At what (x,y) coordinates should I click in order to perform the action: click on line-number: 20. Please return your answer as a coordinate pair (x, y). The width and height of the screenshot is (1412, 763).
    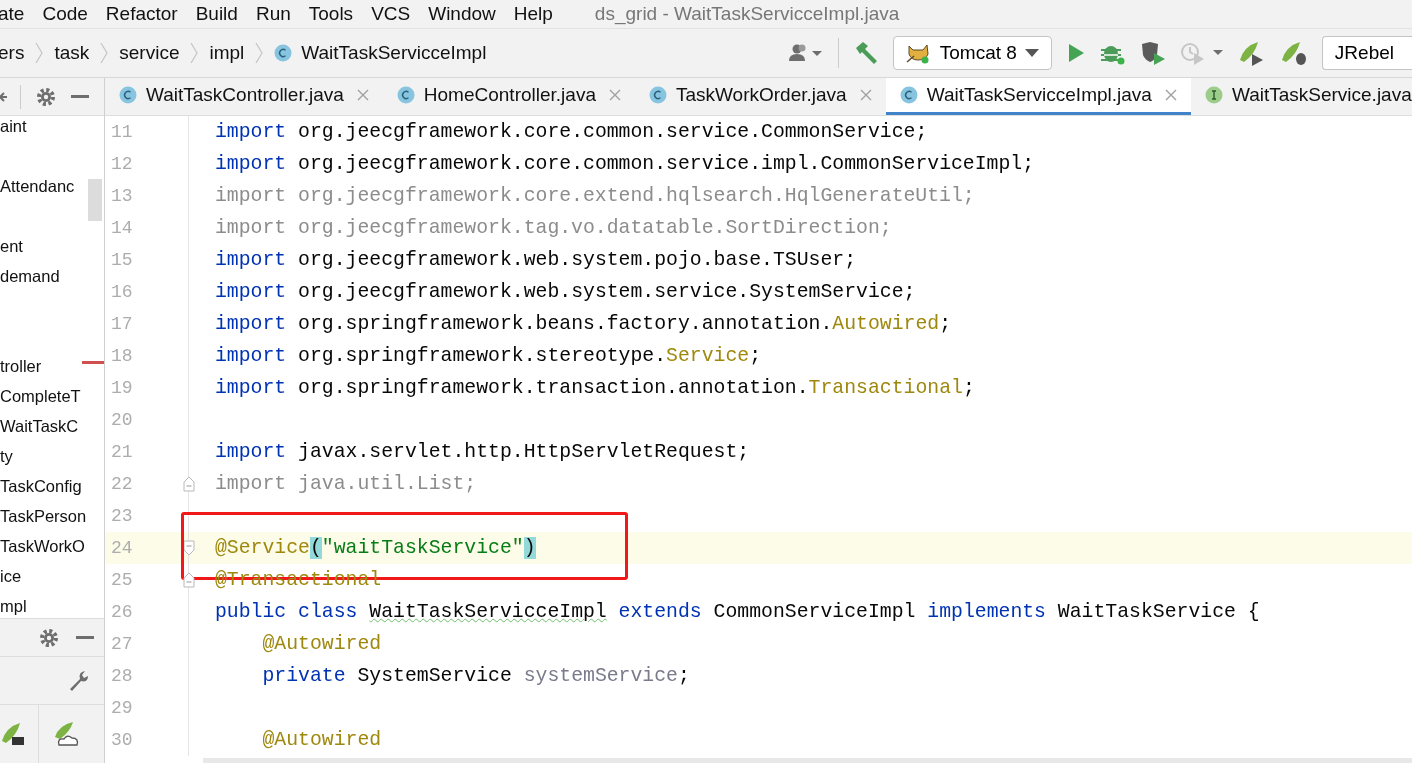
    Looking at the image, I should click on (122, 420).